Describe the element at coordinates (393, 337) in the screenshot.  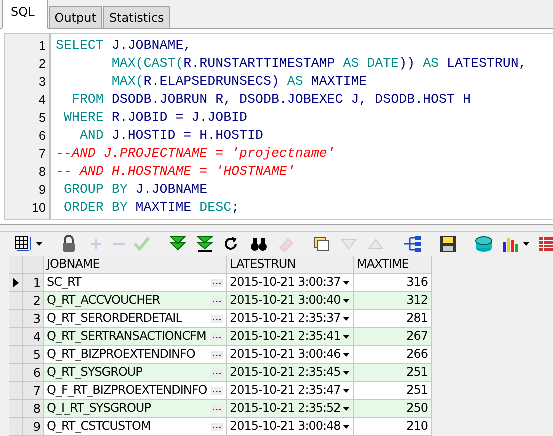
I see `table-cell: 267` at that location.